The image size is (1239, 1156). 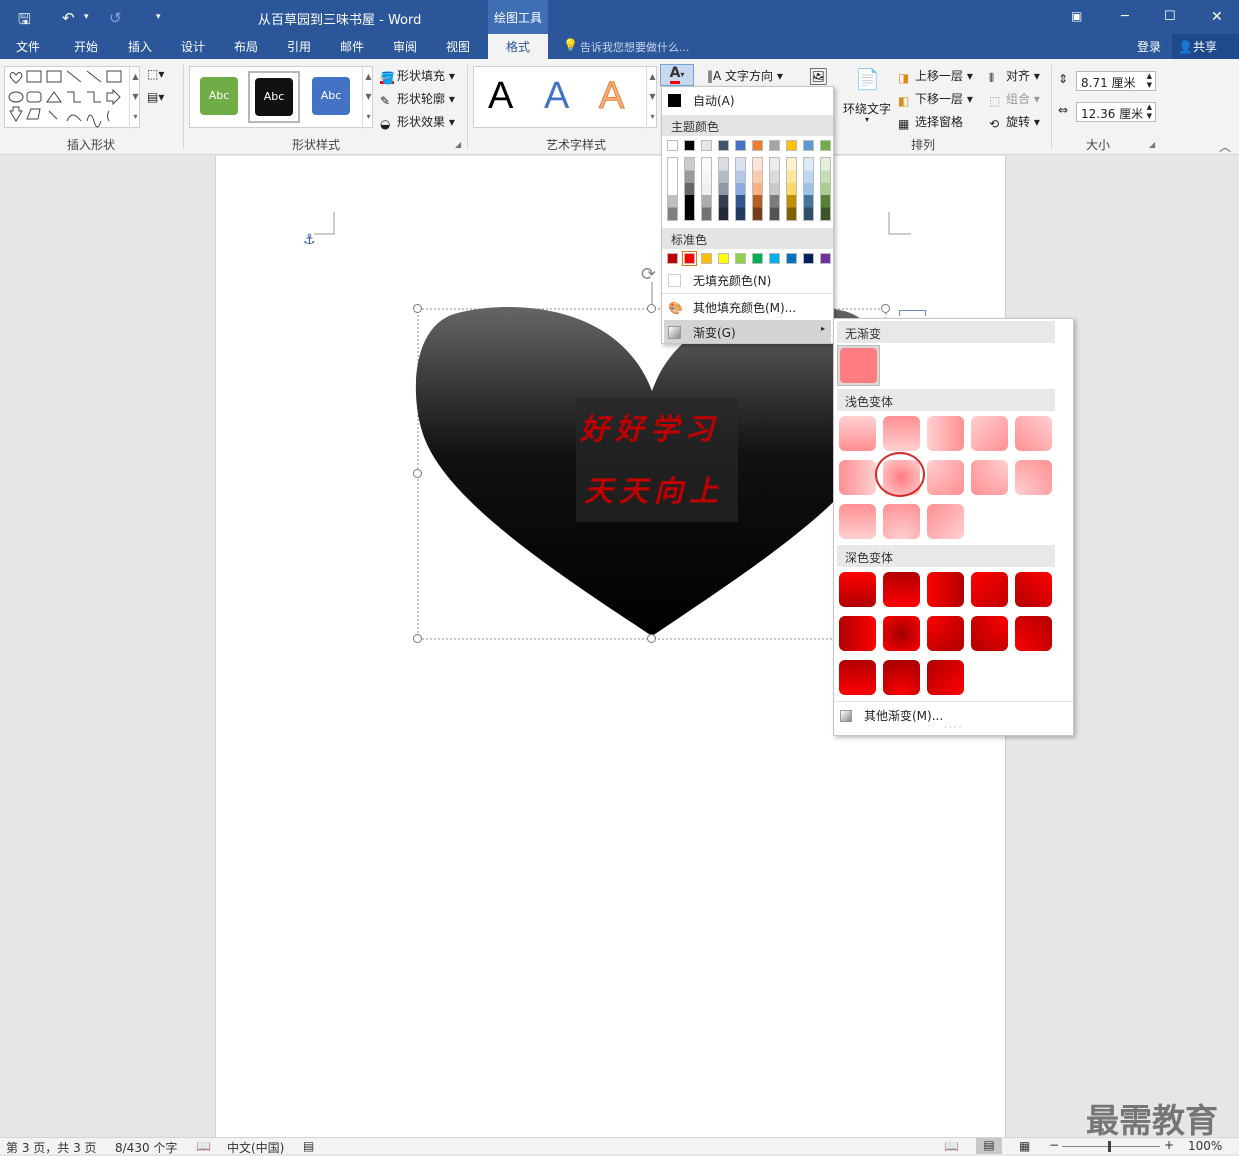 What do you see at coordinates (281, 97) in the screenshot?
I see `shape-styles-gallery: Abc Abc Abc ▲ ▼ ▾` at bounding box center [281, 97].